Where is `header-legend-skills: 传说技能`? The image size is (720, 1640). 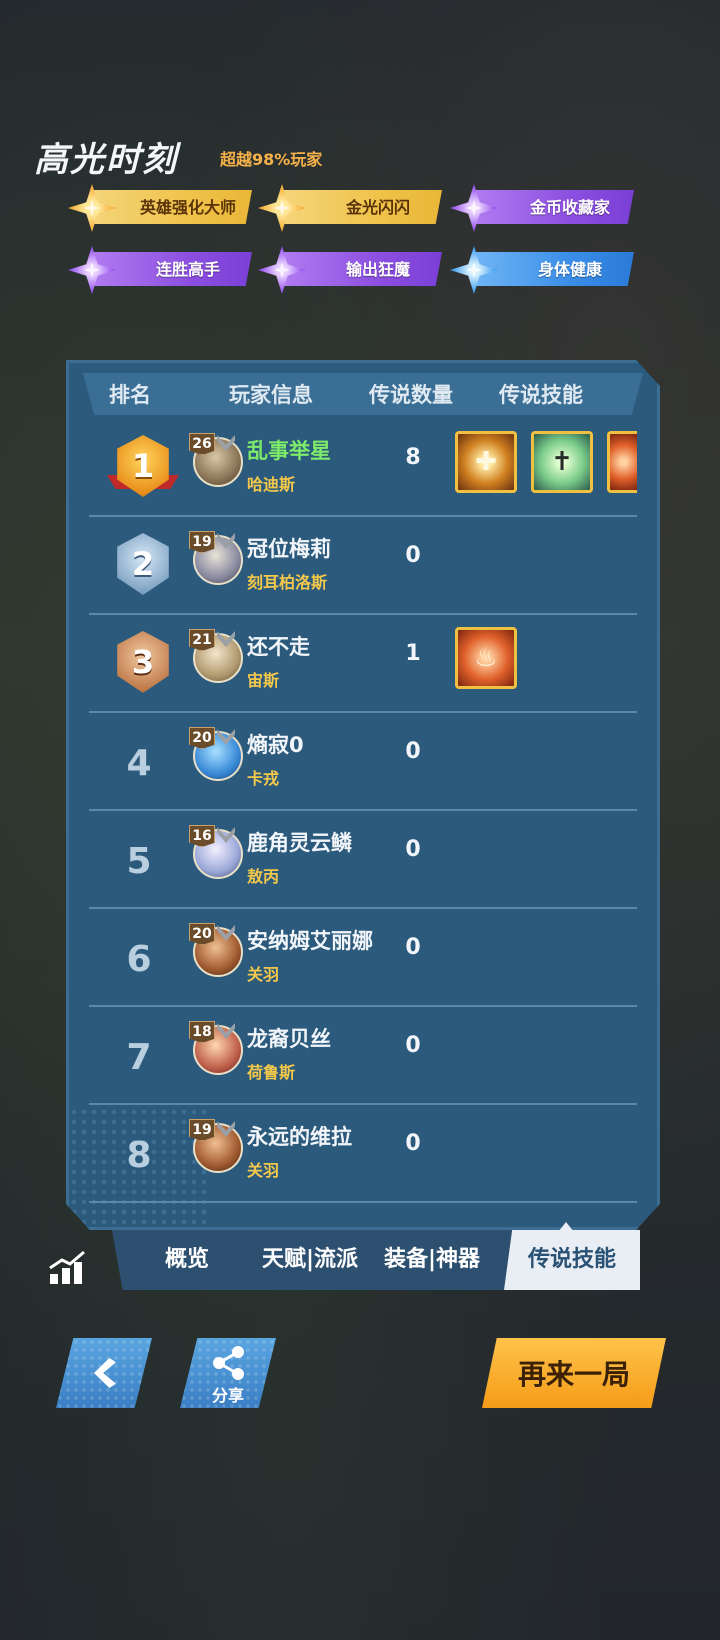
header-legend-skills: 传说技能 is located at coordinates (541, 395).